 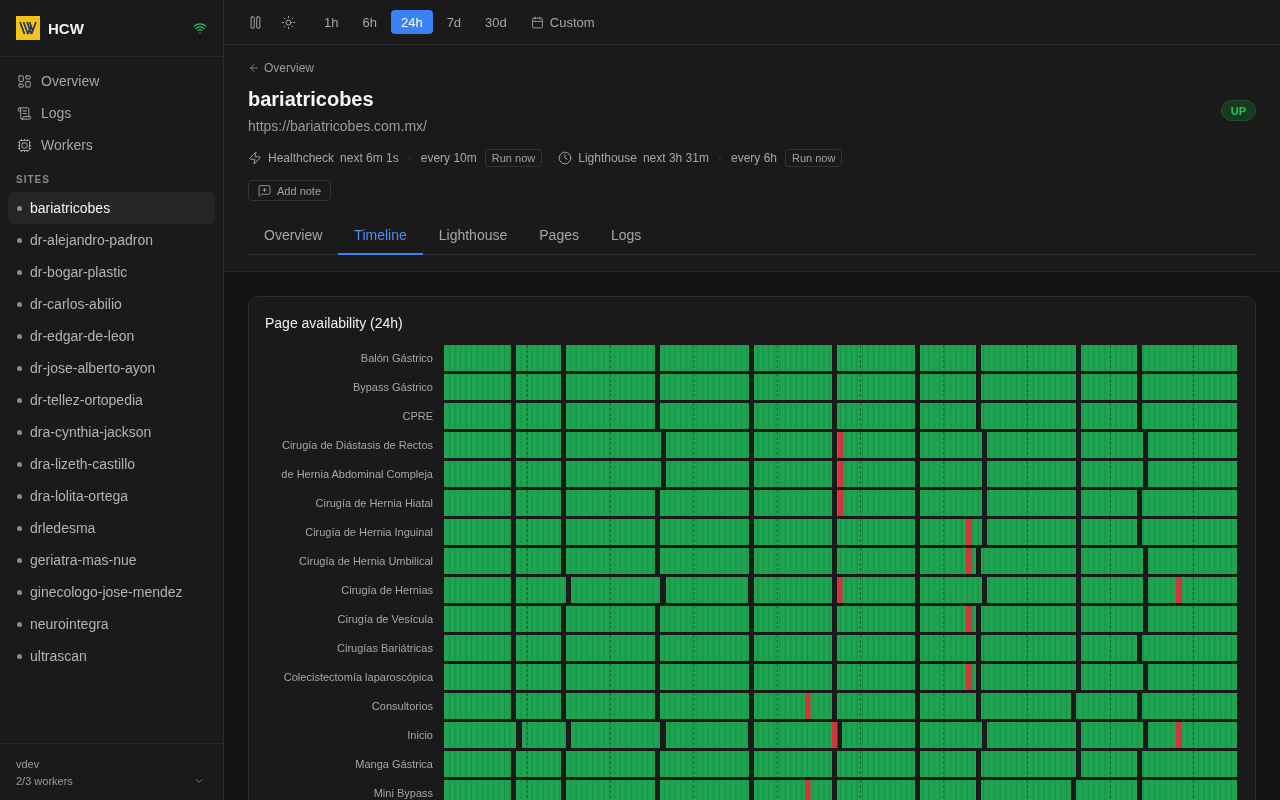 I want to click on scroll-icon, so click(x=24, y=113).